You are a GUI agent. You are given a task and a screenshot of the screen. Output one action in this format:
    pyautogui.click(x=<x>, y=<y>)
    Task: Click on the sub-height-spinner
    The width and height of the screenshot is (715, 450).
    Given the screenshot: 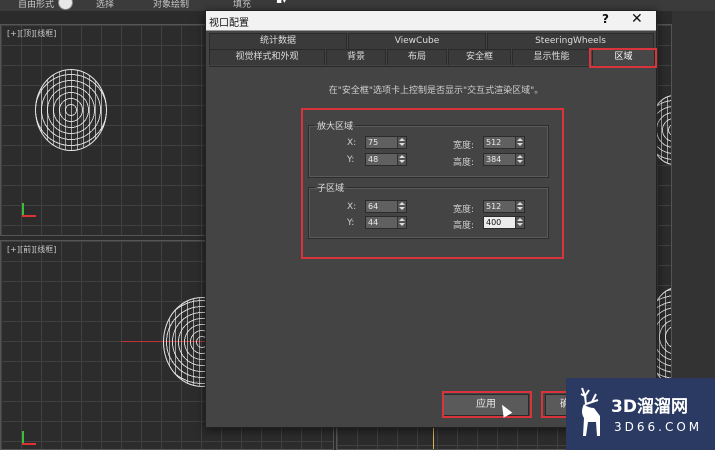 What is the action you would take?
    pyautogui.click(x=504, y=222)
    